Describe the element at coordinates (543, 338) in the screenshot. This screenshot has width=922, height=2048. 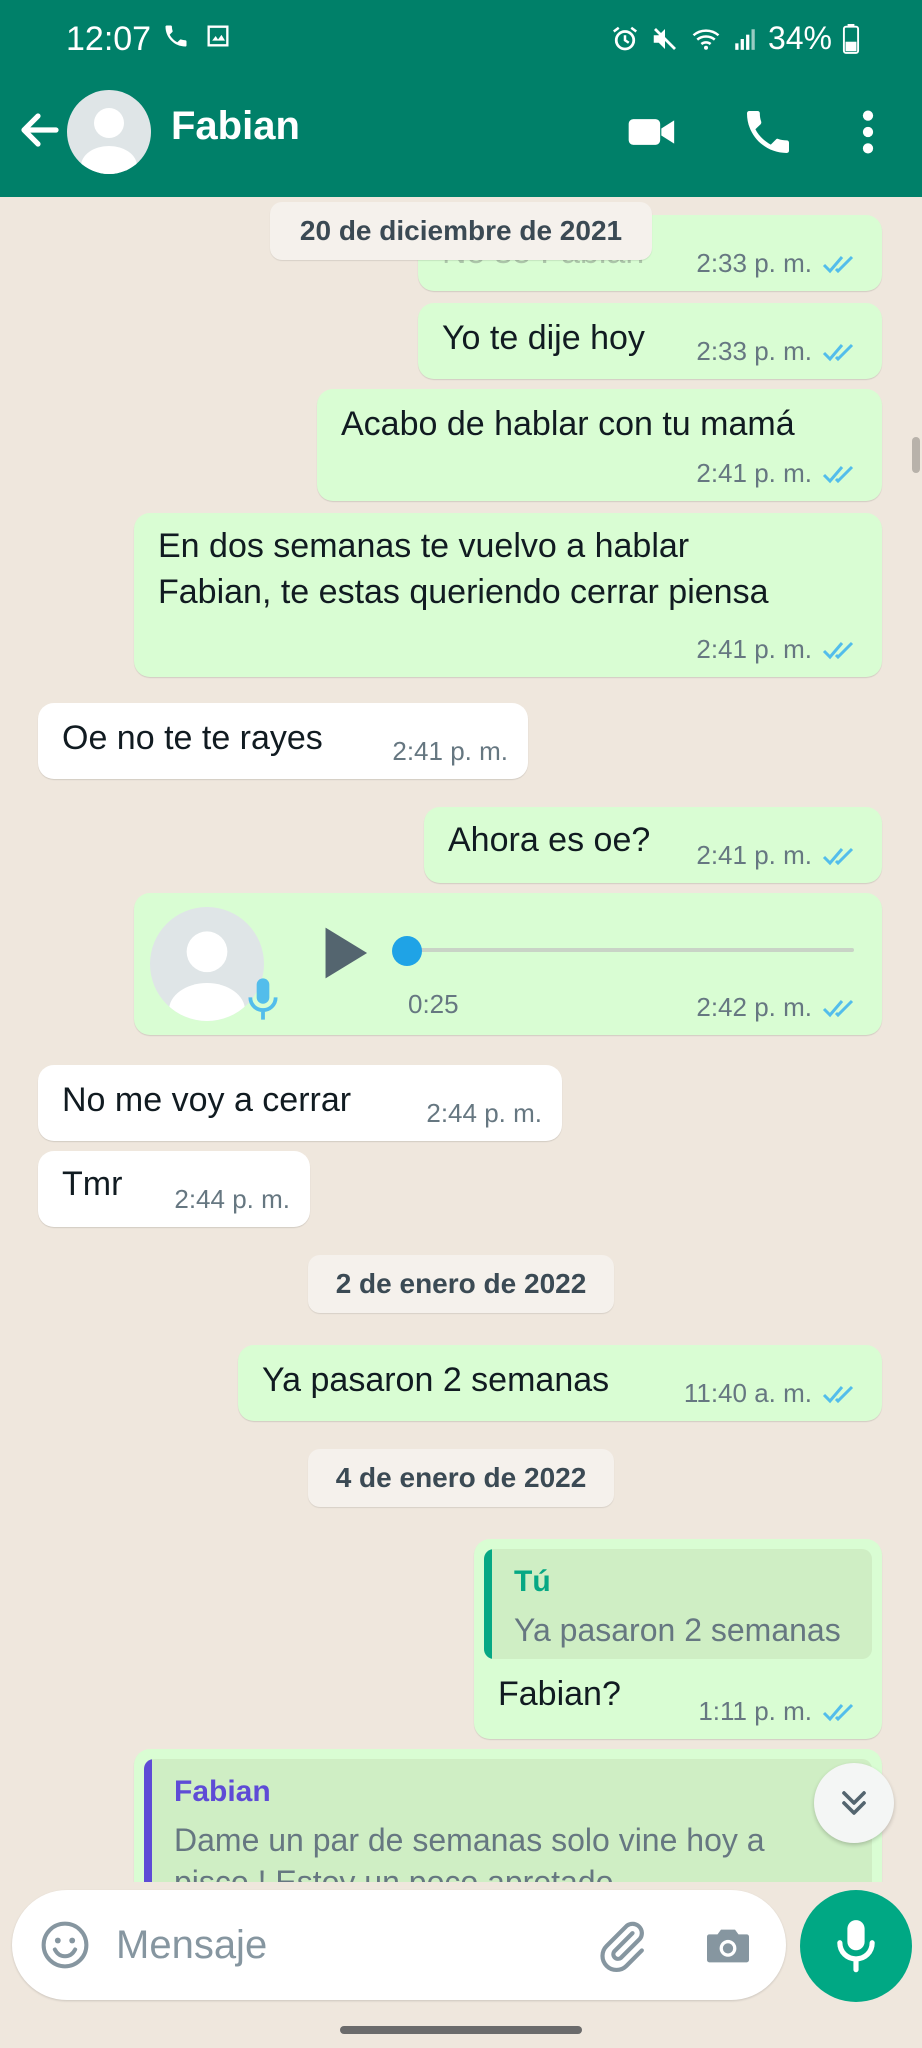
I see `message-text: Yo te dije hoy` at that location.